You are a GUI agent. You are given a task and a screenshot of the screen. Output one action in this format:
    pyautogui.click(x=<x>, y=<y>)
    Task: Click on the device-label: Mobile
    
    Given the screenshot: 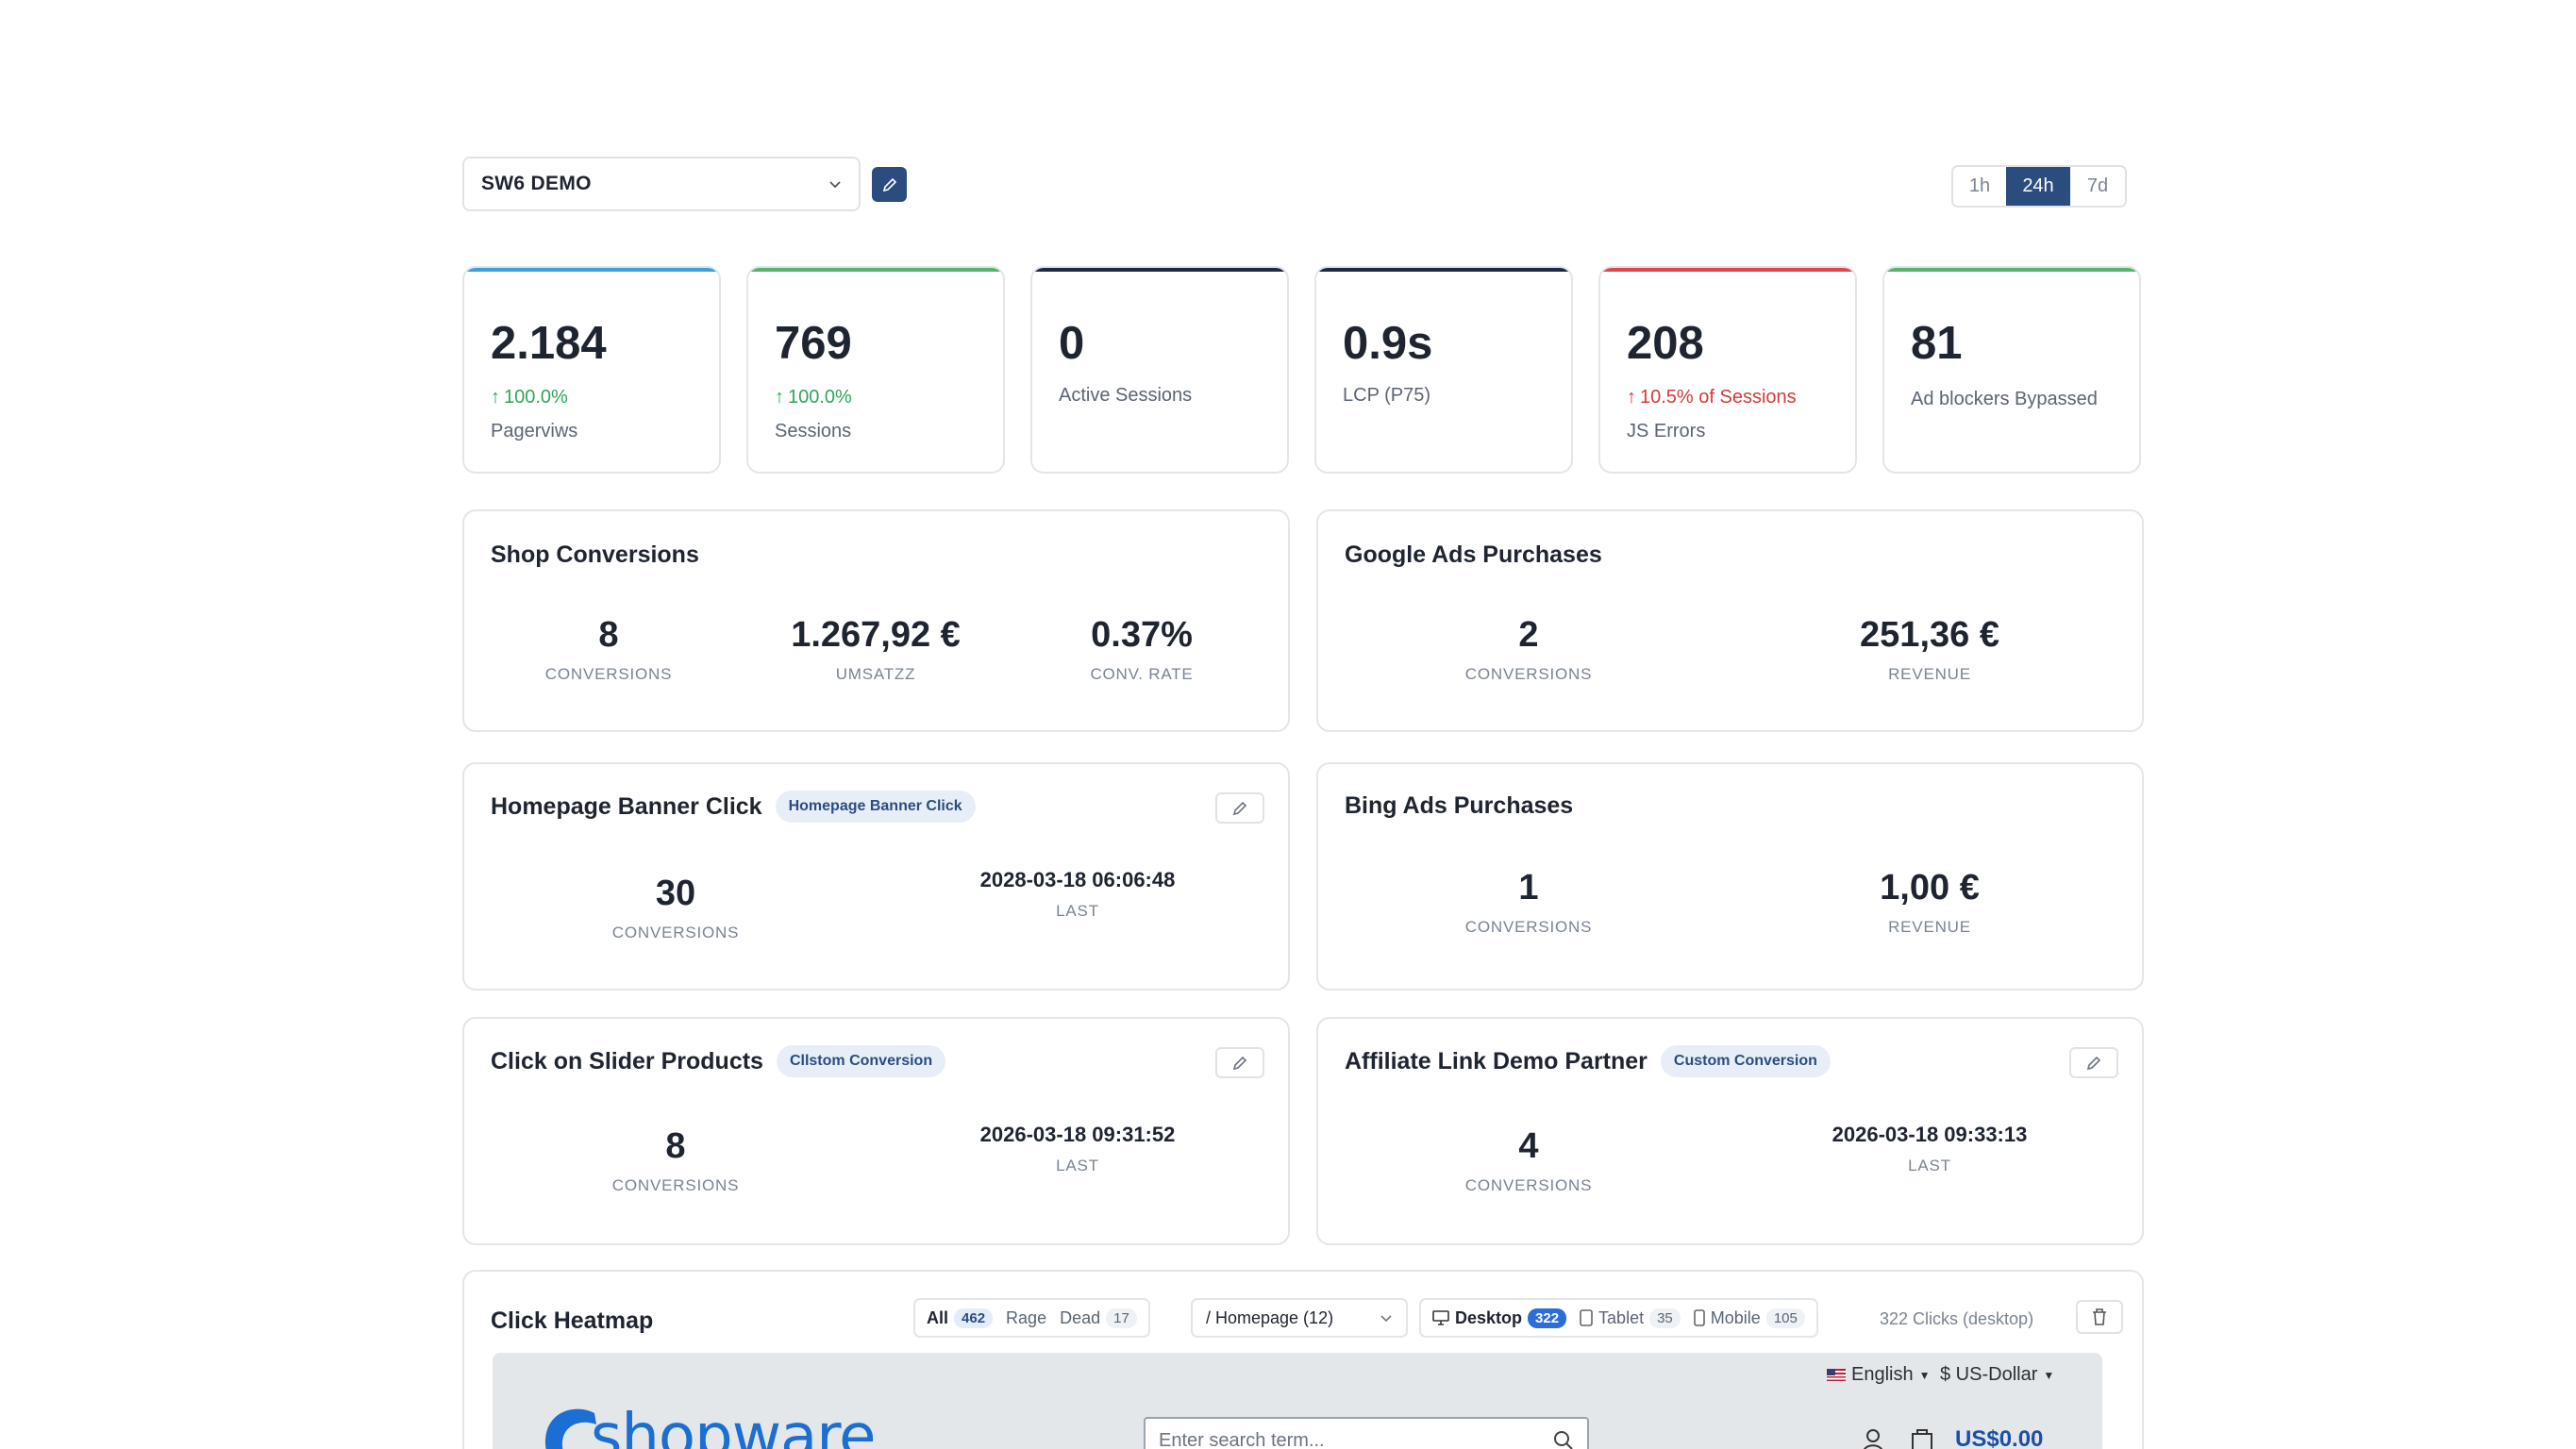 What is the action you would take?
    pyautogui.click(x=1735, y=1317)
    